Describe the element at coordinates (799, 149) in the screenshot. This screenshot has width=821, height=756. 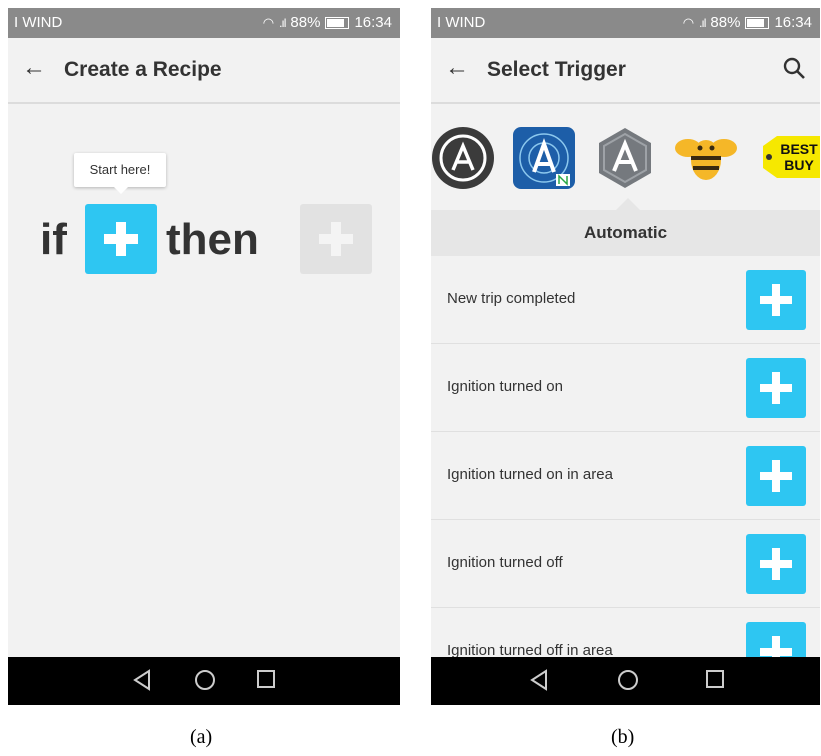
I see `best-buy-logo-text: BEST` at that location.